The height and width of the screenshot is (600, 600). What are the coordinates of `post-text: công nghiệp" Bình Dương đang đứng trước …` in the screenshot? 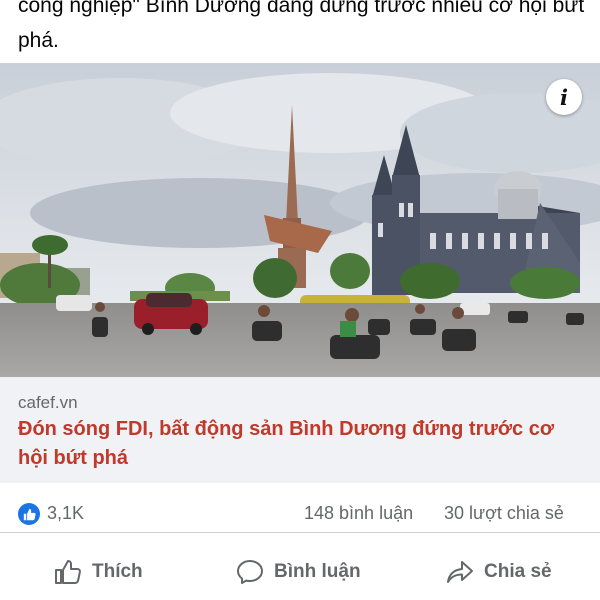 It's located at (301, 26).